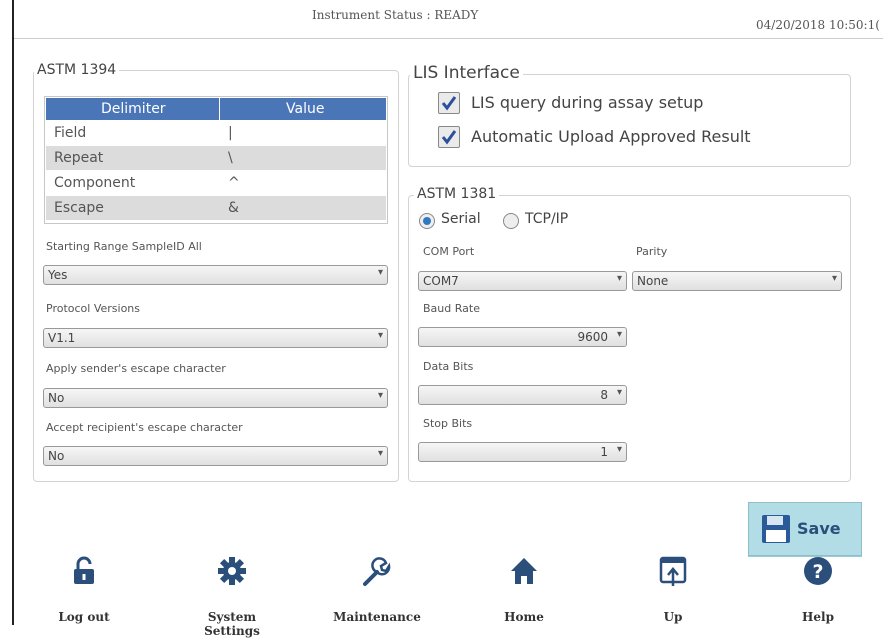 The height and width of the screenshot is (638, 883). I want to click on row-delimiter: Repeat, so click(79, 158).